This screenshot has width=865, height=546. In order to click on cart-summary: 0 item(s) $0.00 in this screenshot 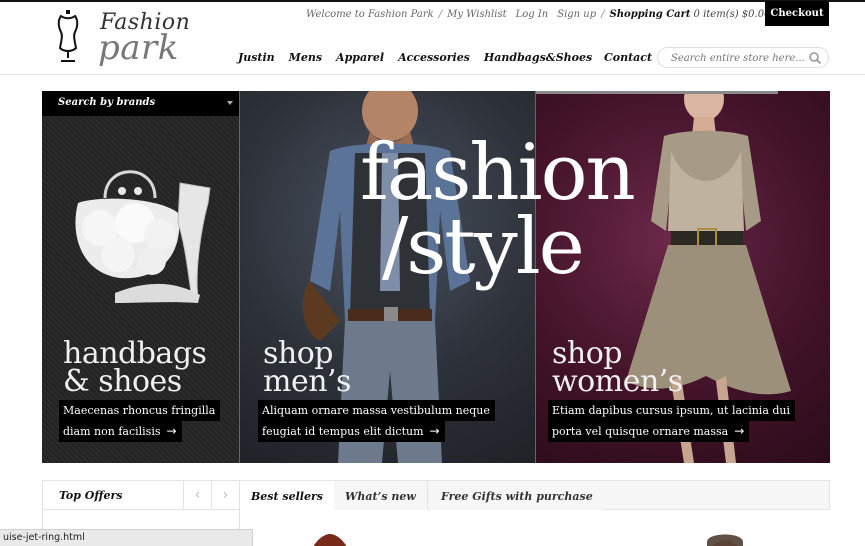, I will do `click(732, 14)`.